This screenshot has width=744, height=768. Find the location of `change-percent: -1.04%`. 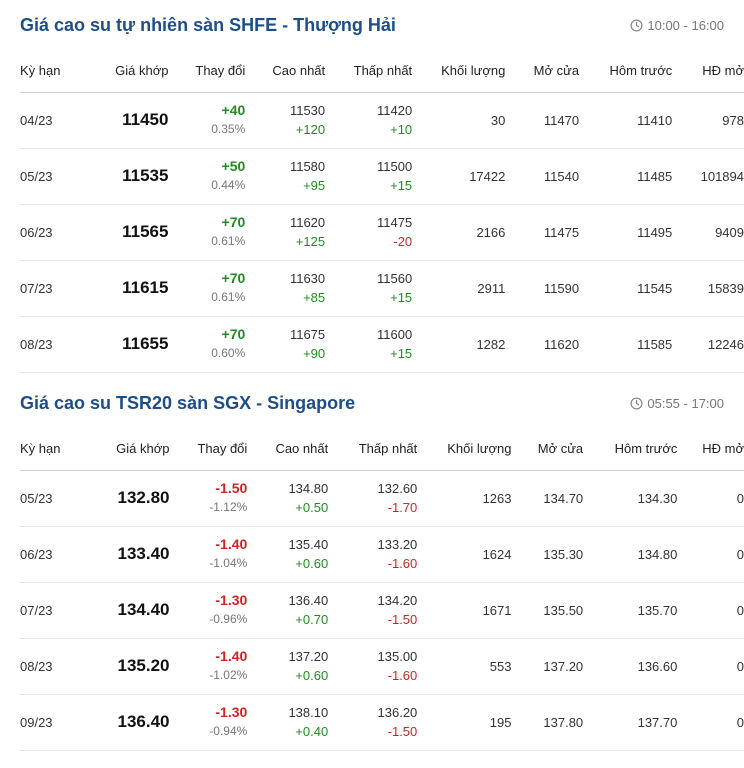

change-percent: -1.04% is located at coordinates (228, 563).